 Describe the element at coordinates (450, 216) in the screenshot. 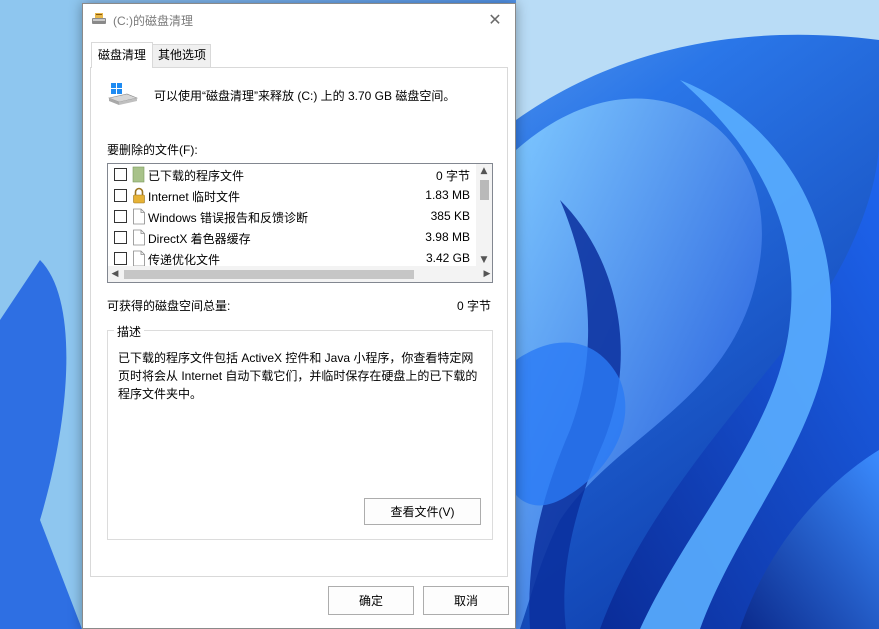

I see `file-size: 385 KB` at that location.